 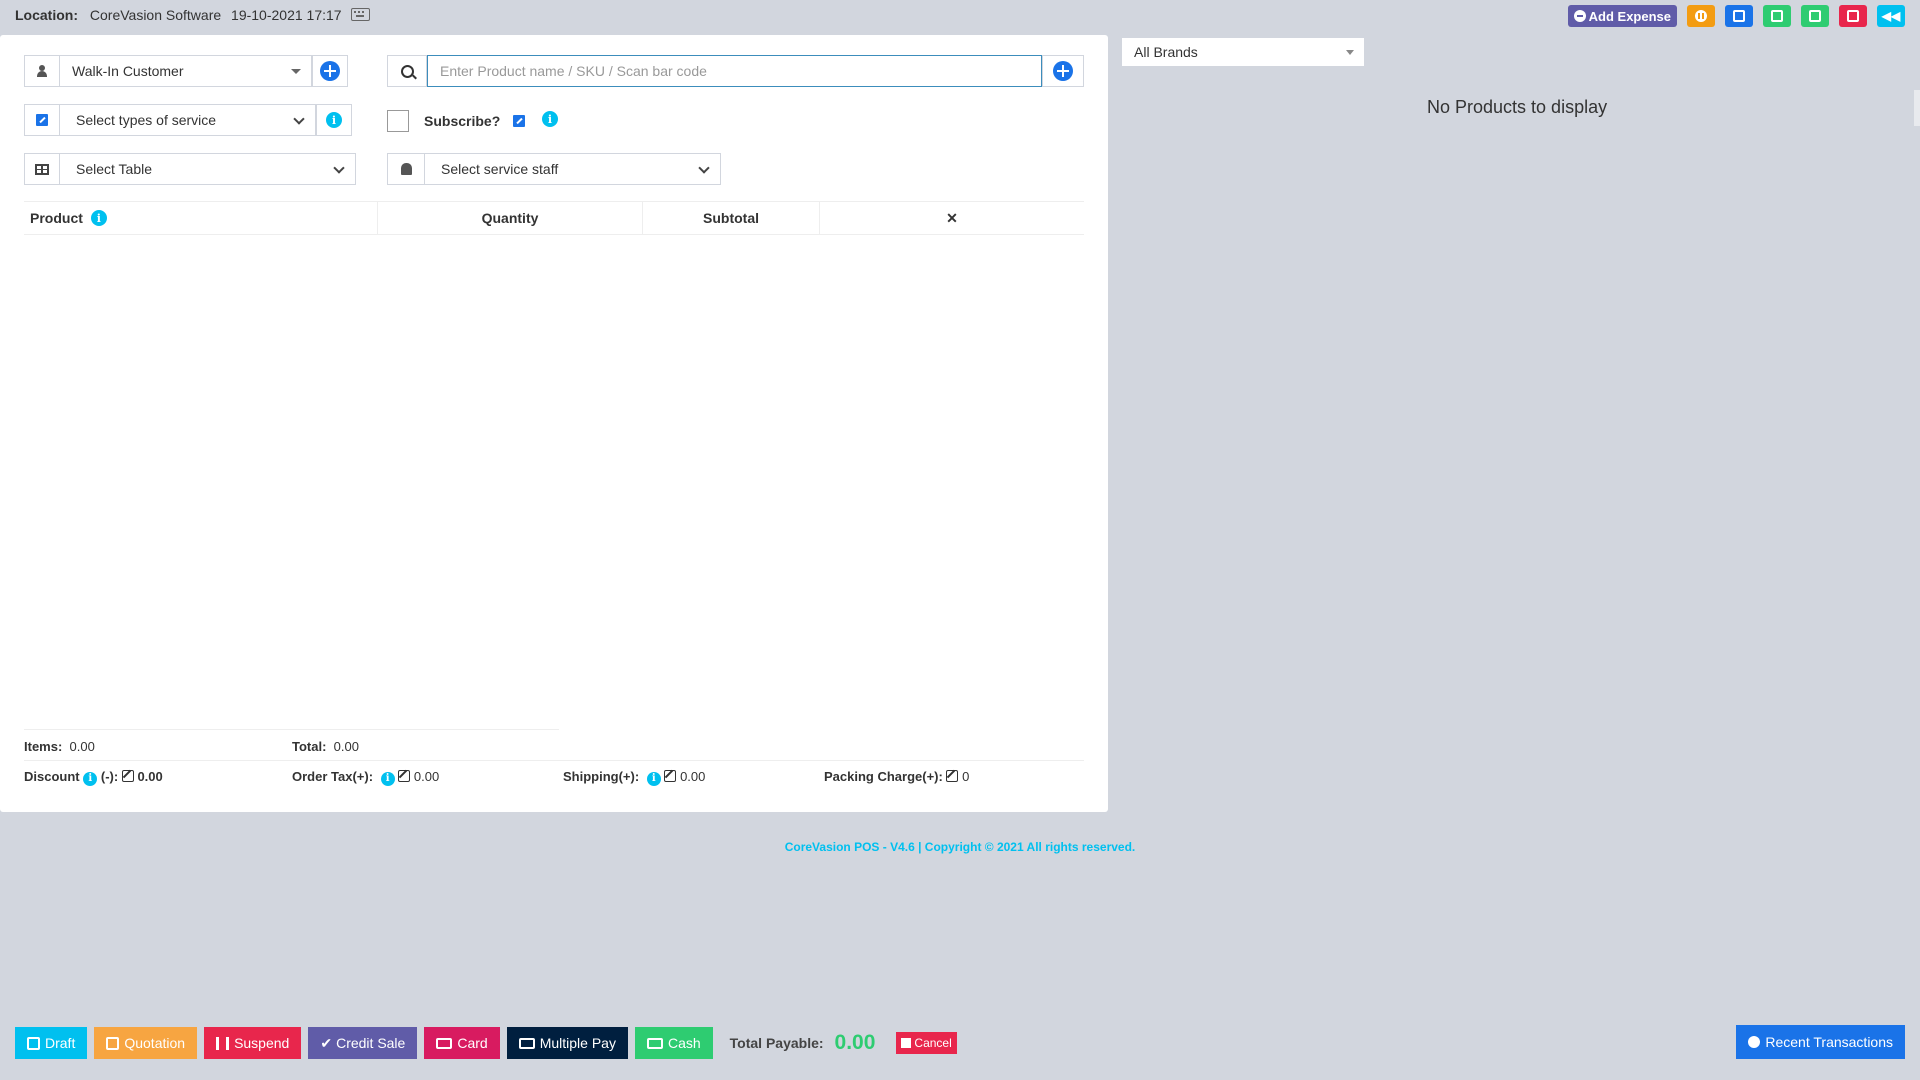 I want to click on credit-card-icon, so click(x=444, y=1043).